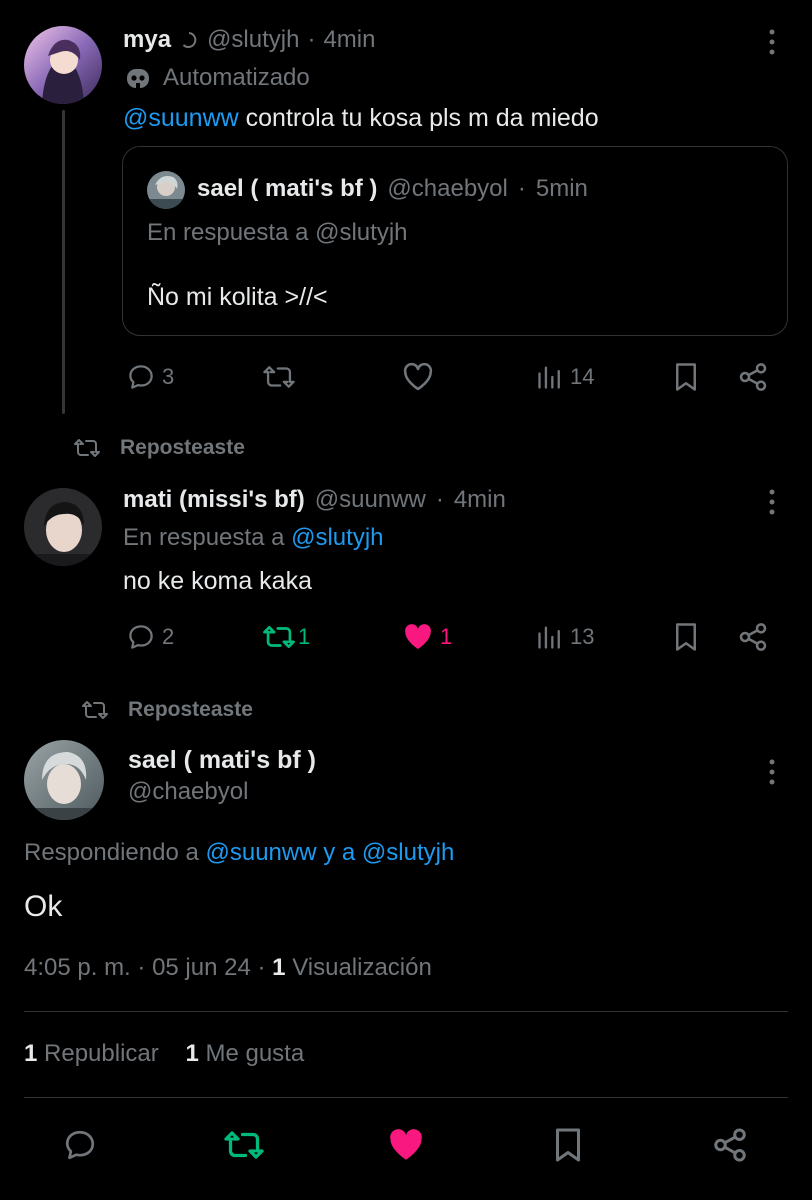 The image size is (812, 1200). Describe the element at coordinates (237, 297) in the screenshot. I see `quote-text: Ño mi kolita >//<` at that location.